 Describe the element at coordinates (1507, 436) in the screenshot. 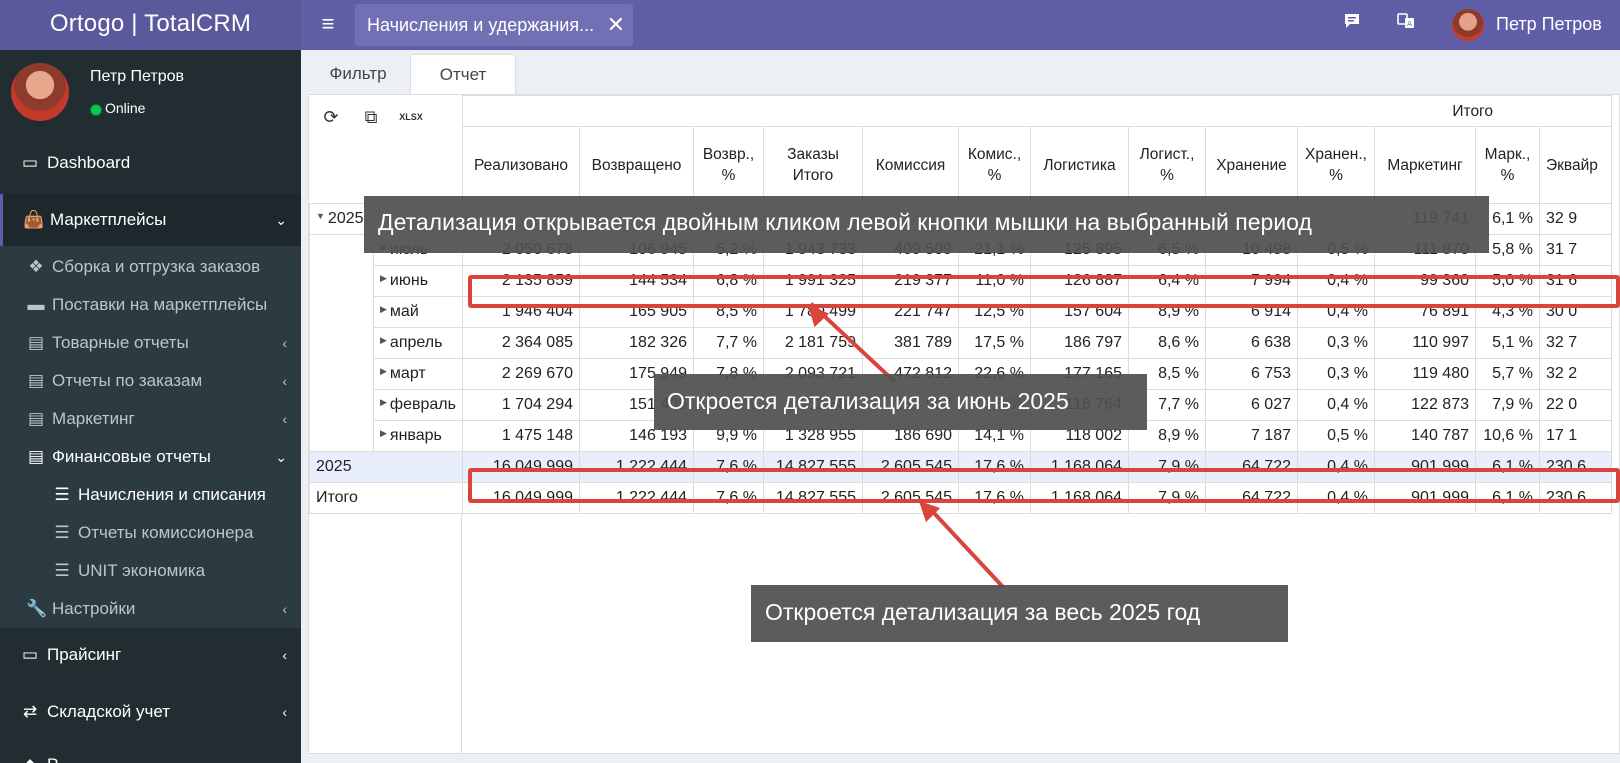

I see `table-cell: 10,6 %` at that location.